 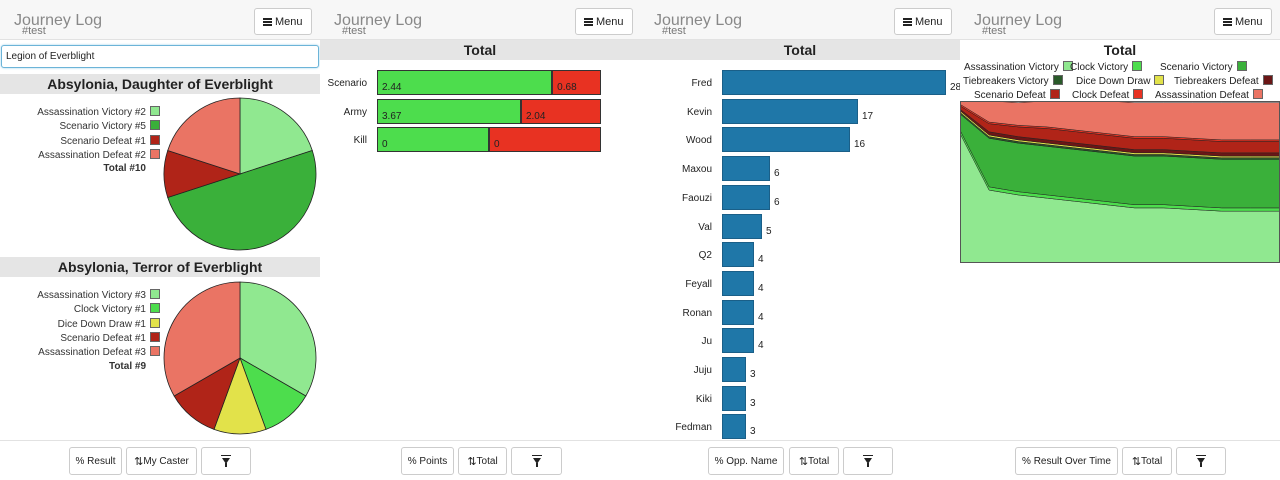 I want to click on legend-item: Dice Down Draw #1, so click(x=108, y=324).